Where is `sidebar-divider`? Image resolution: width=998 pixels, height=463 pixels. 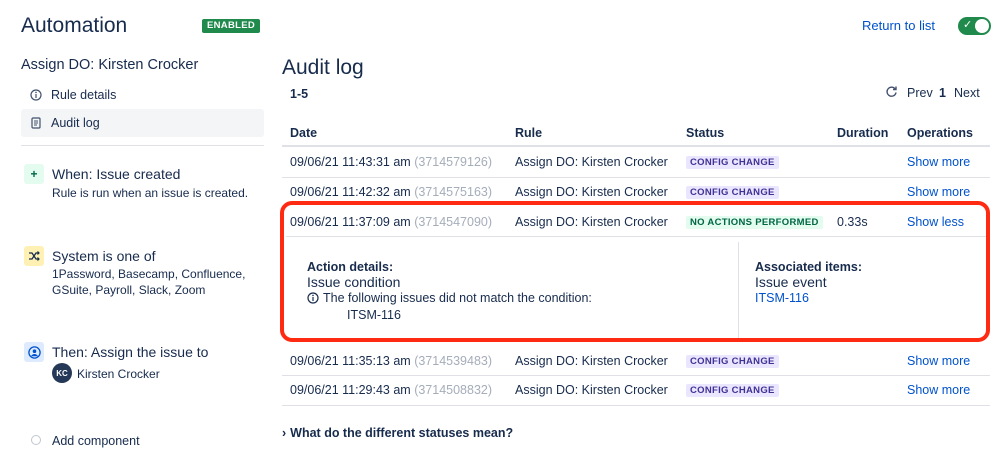 sidebar-divider is located at coordinates (142, 145).